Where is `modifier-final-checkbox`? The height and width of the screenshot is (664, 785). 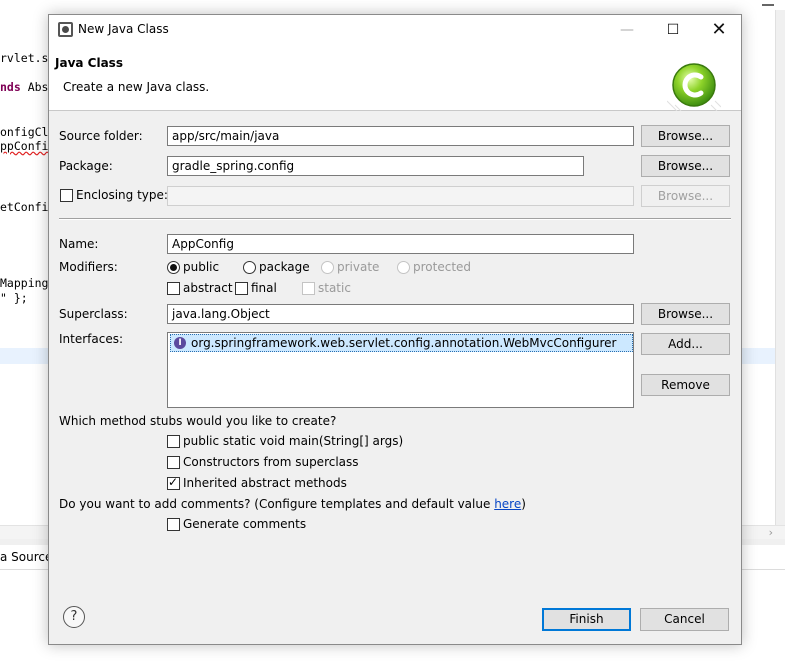 modifier-final-checkbox is located at coordinates (241, 288).